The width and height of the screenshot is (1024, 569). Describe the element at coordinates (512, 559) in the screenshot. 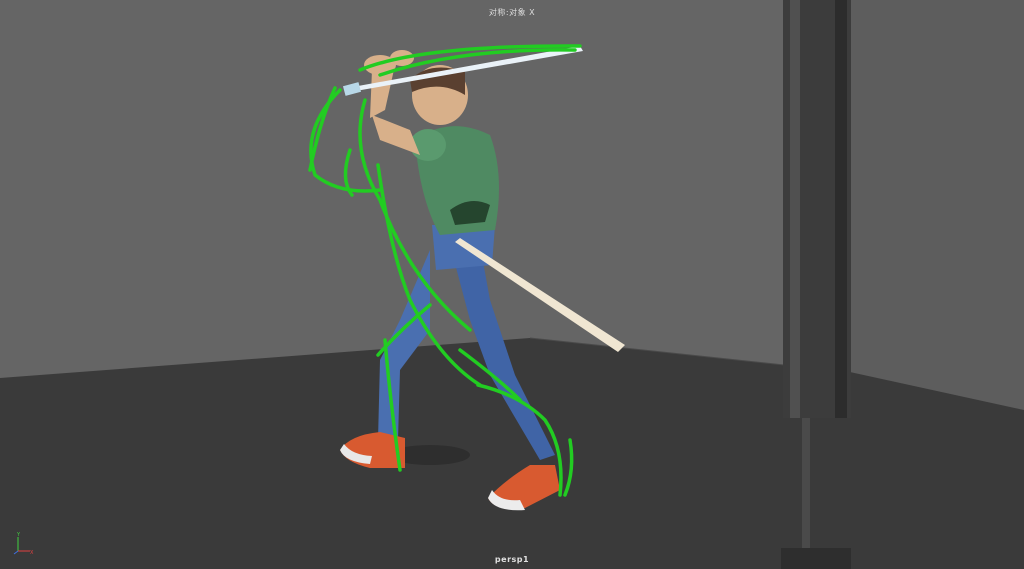

I see `camera-name-label: persp1` at that location.